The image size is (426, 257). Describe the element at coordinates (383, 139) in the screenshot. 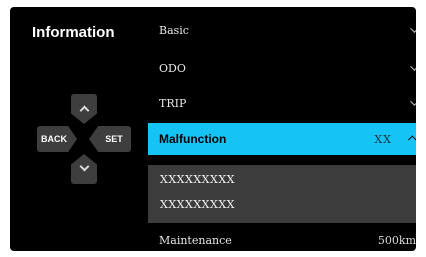

I see `malfunction-count: XX` at that location.